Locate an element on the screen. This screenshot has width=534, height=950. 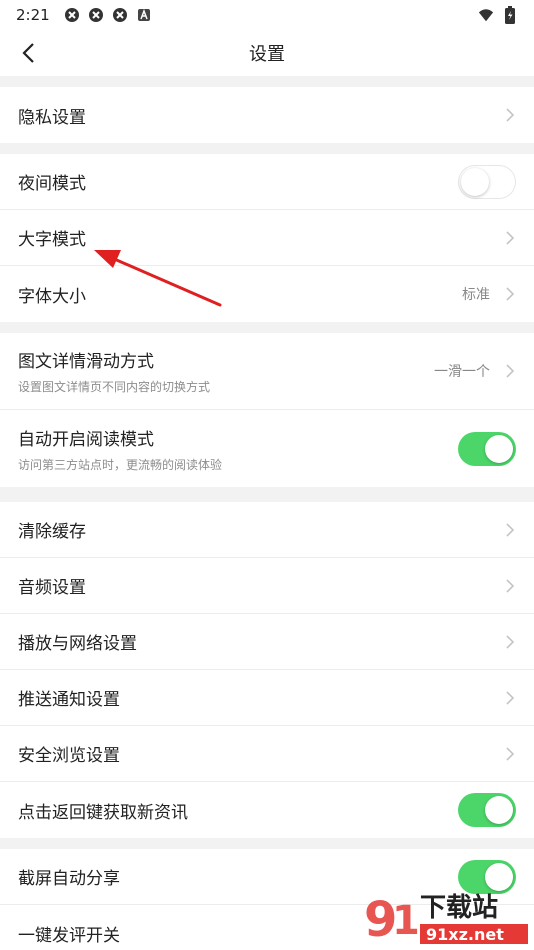
play-network-row: 播放与网络设置 is located at coordinates (267, 642).